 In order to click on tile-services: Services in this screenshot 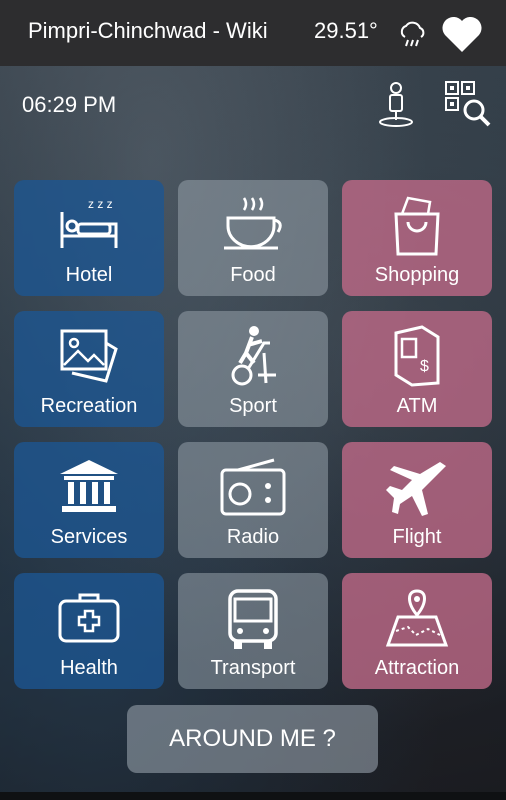, I will do `click(89, 500)`.